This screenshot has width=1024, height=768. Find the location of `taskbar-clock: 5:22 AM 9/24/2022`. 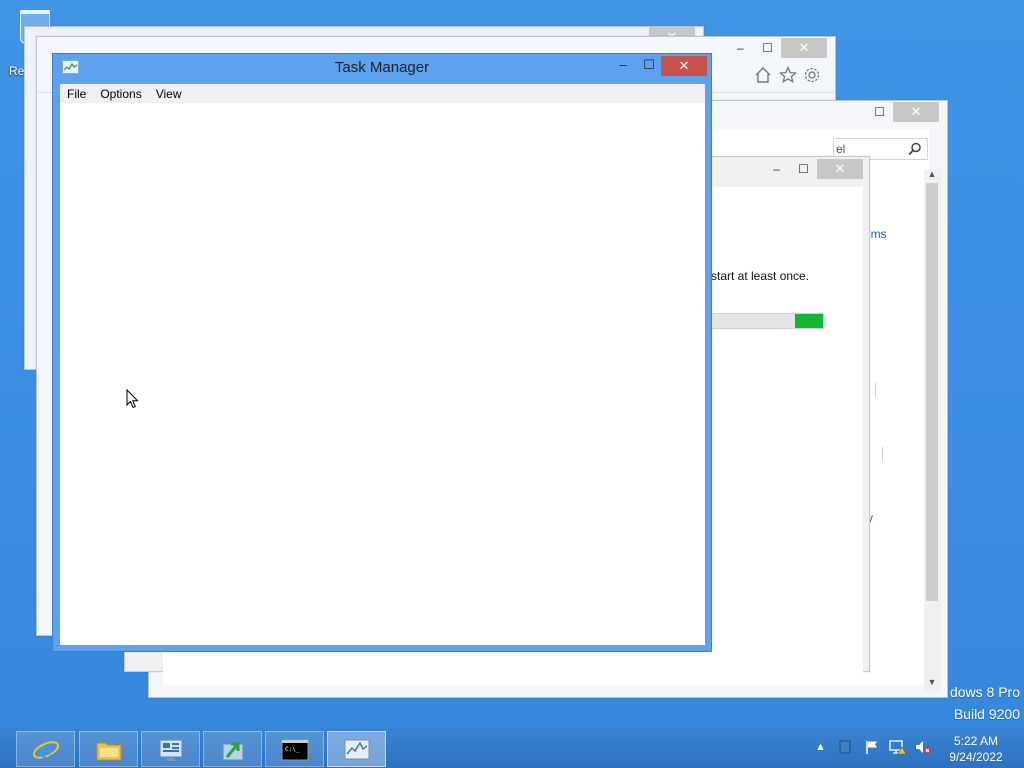

taskbar-clock: 5:22 AM 9/24/2022 is located at coordinates (976, 749).